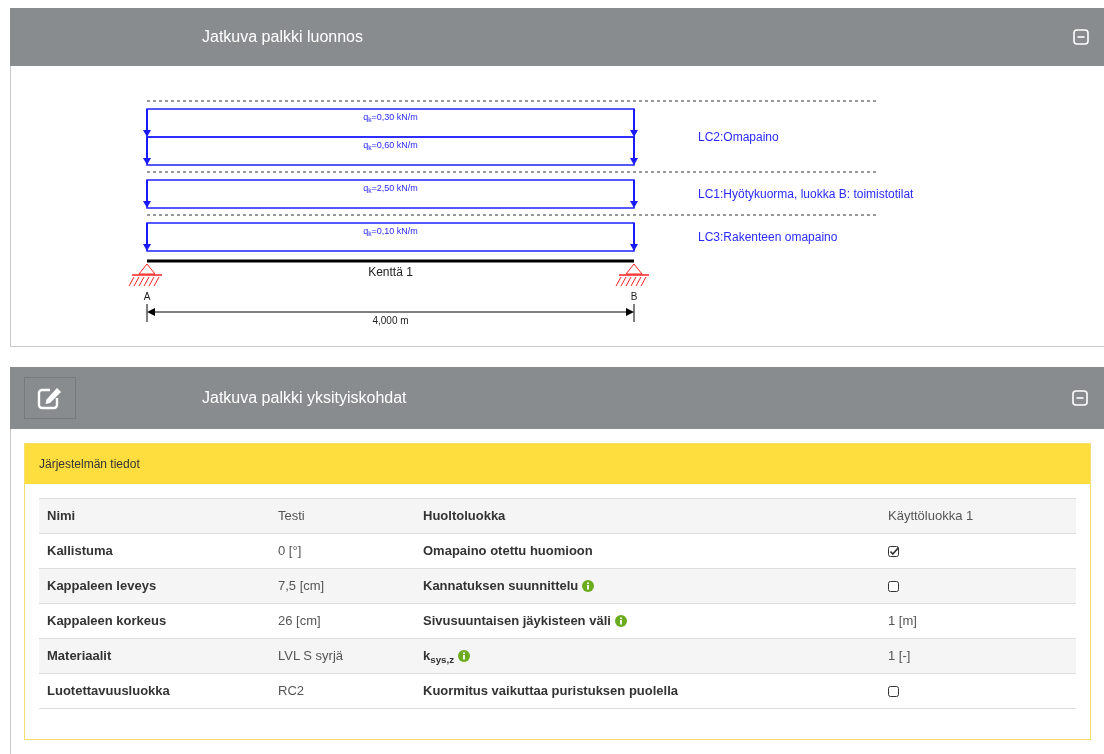  I want to click on table-cell-text: 1 [-], so click(899, 656).